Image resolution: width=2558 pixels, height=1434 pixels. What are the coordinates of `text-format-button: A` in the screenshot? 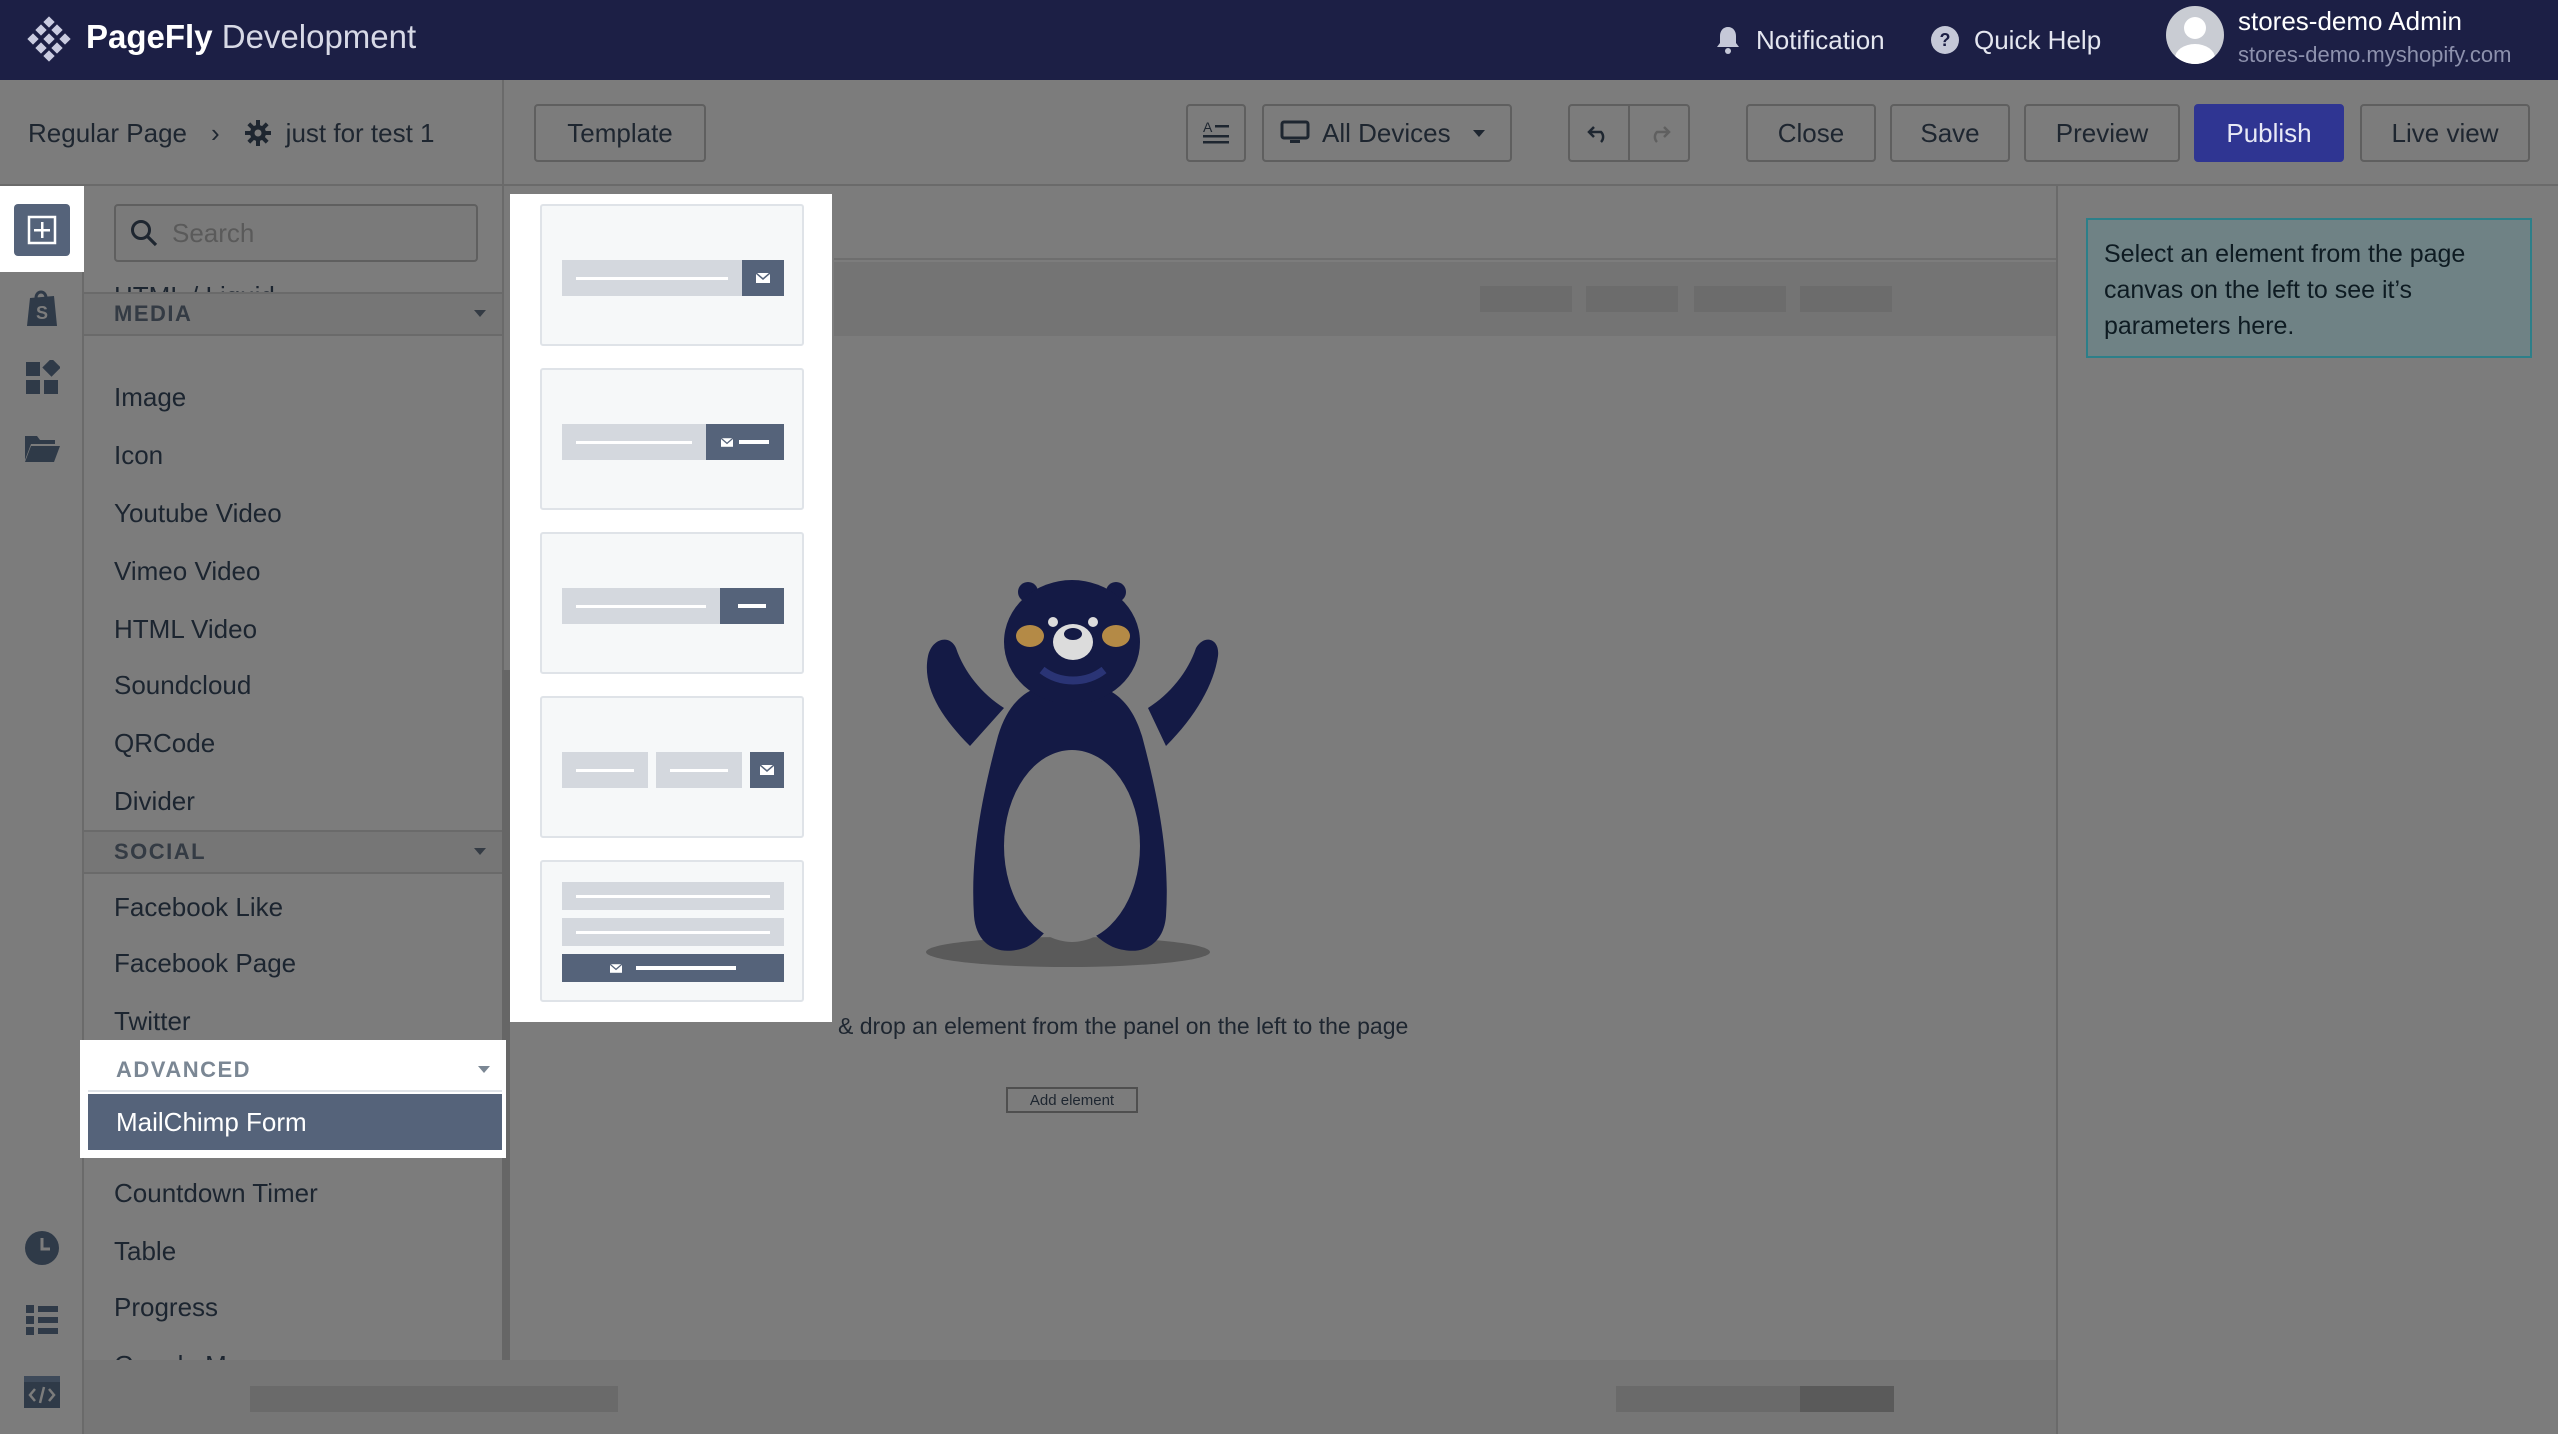 It's located at (1216, 133).